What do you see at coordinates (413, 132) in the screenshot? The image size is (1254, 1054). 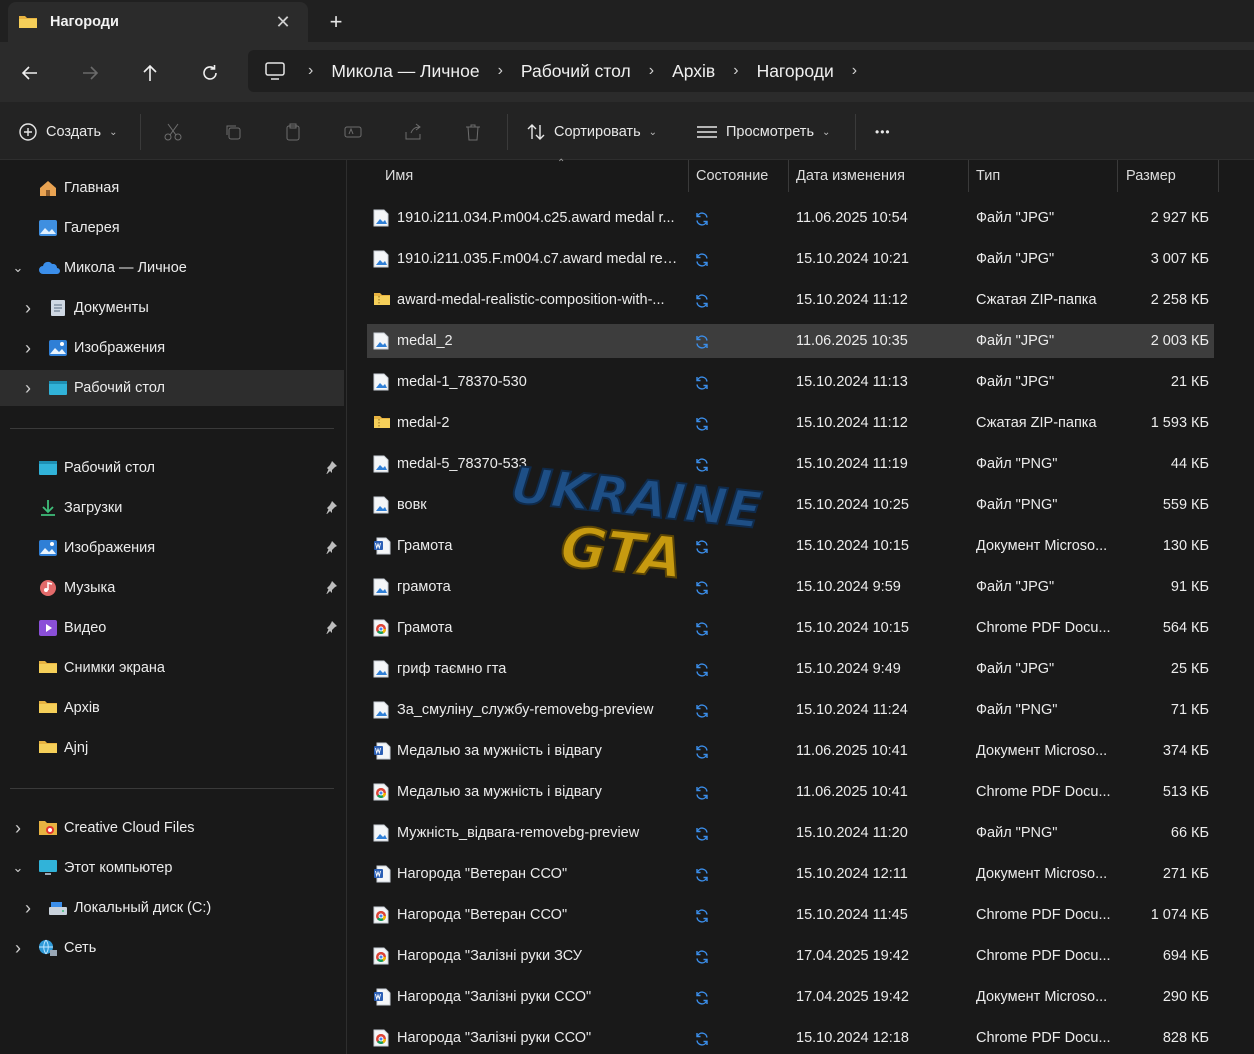 I see `share-button` at bounding box center [413, 132].